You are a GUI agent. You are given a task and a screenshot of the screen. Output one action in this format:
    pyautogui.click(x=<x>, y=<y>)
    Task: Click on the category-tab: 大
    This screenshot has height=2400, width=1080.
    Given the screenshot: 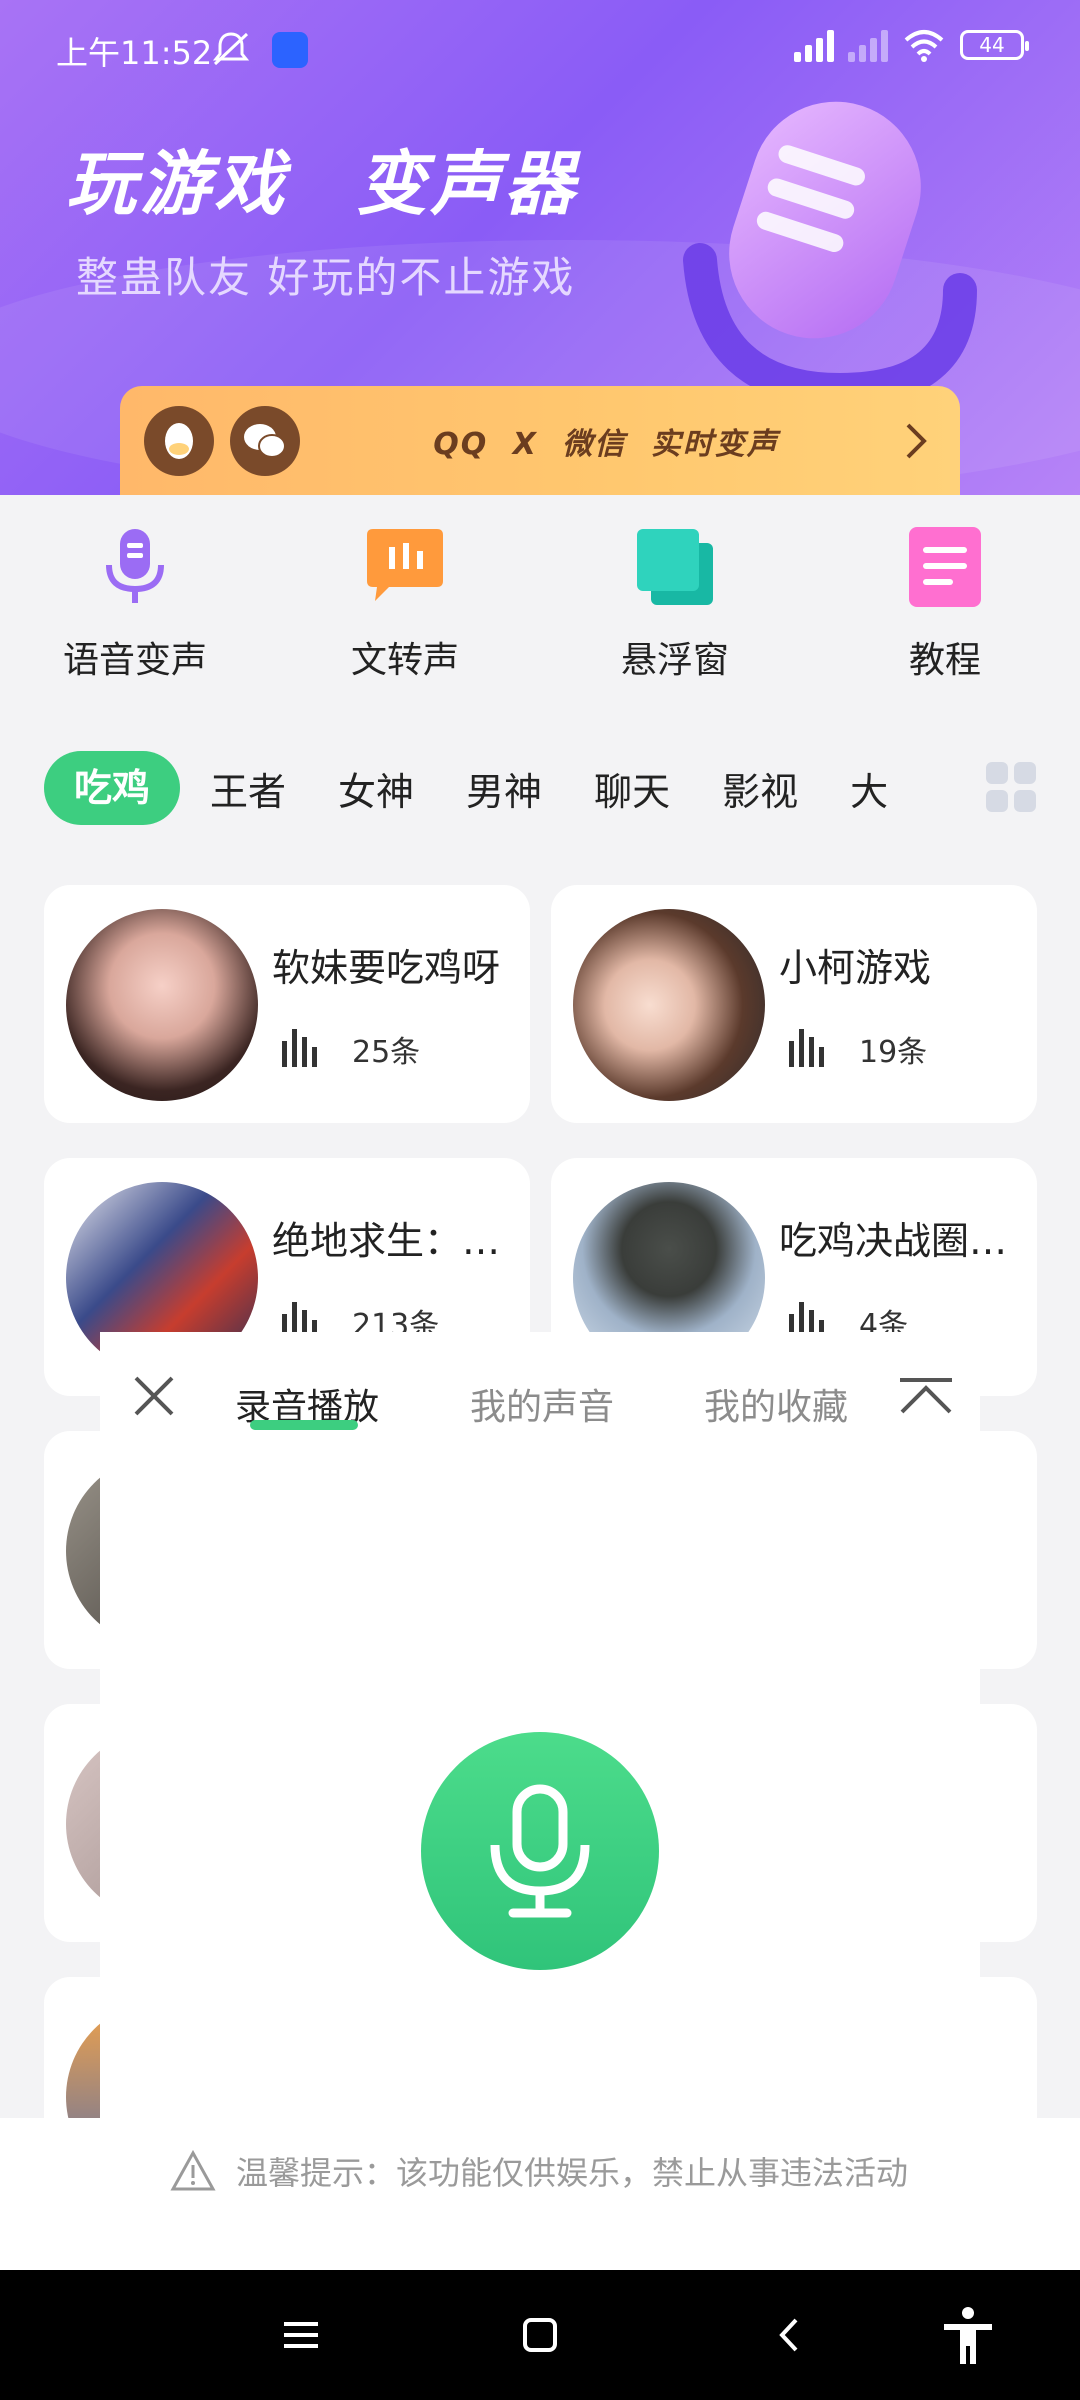 What is the action you would take?
    pyautogui.click(x=869, y=788)
    